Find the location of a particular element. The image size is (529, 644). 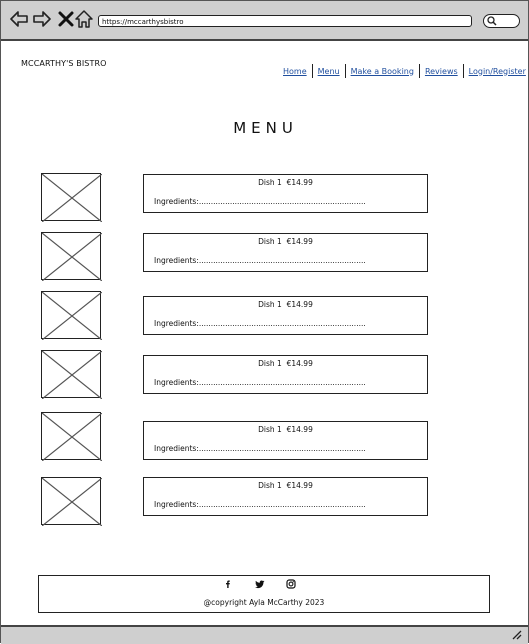

page-title: MENU is located at coordinates (265, 128).